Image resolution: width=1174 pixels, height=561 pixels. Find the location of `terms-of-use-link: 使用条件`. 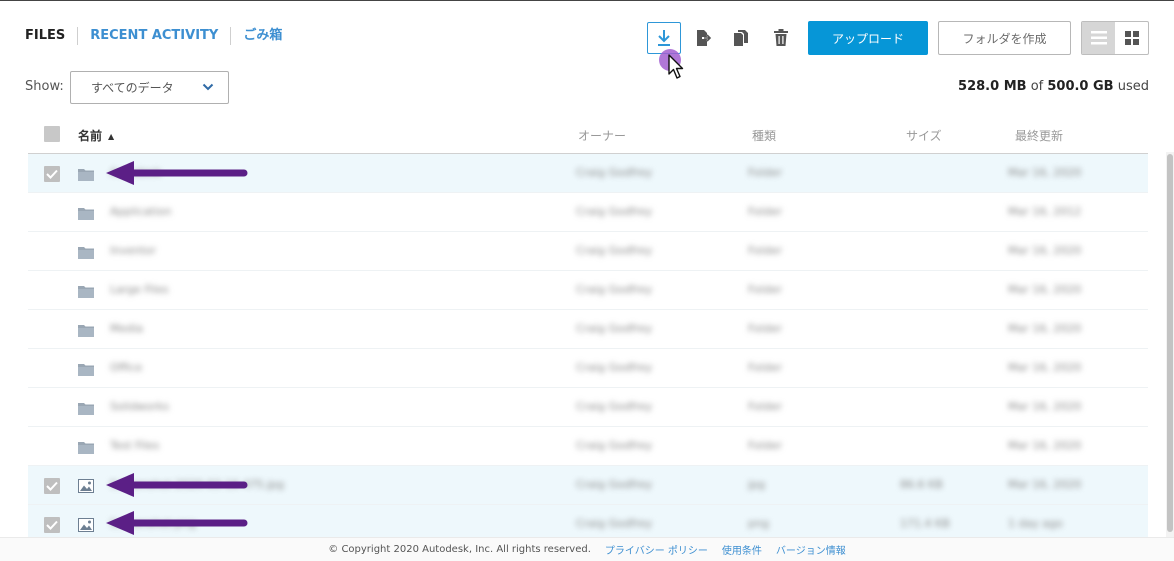

terms-of-use-link: 使用条件 is located at coordinates (742, 549).